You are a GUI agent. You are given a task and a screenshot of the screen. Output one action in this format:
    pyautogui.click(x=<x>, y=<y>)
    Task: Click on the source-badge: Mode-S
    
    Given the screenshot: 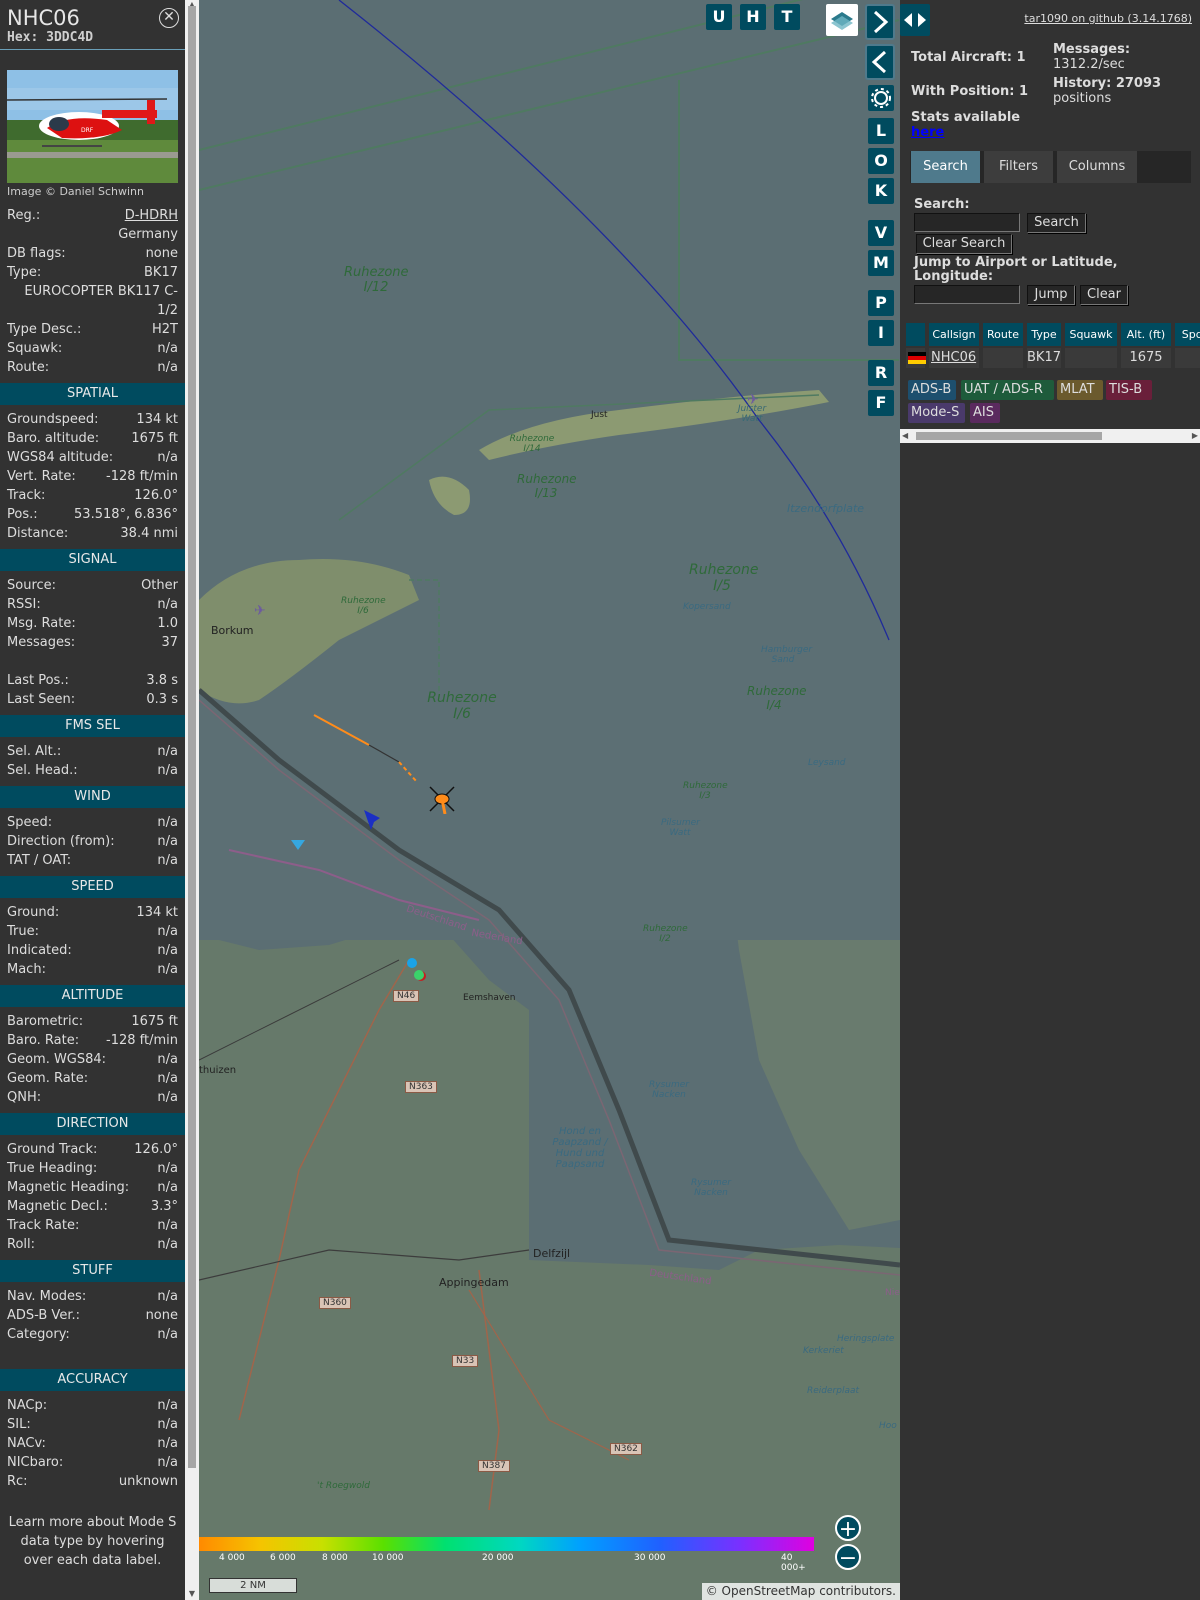 What is the action you would take?
    pyautogui.click(x=936, y=413)
    